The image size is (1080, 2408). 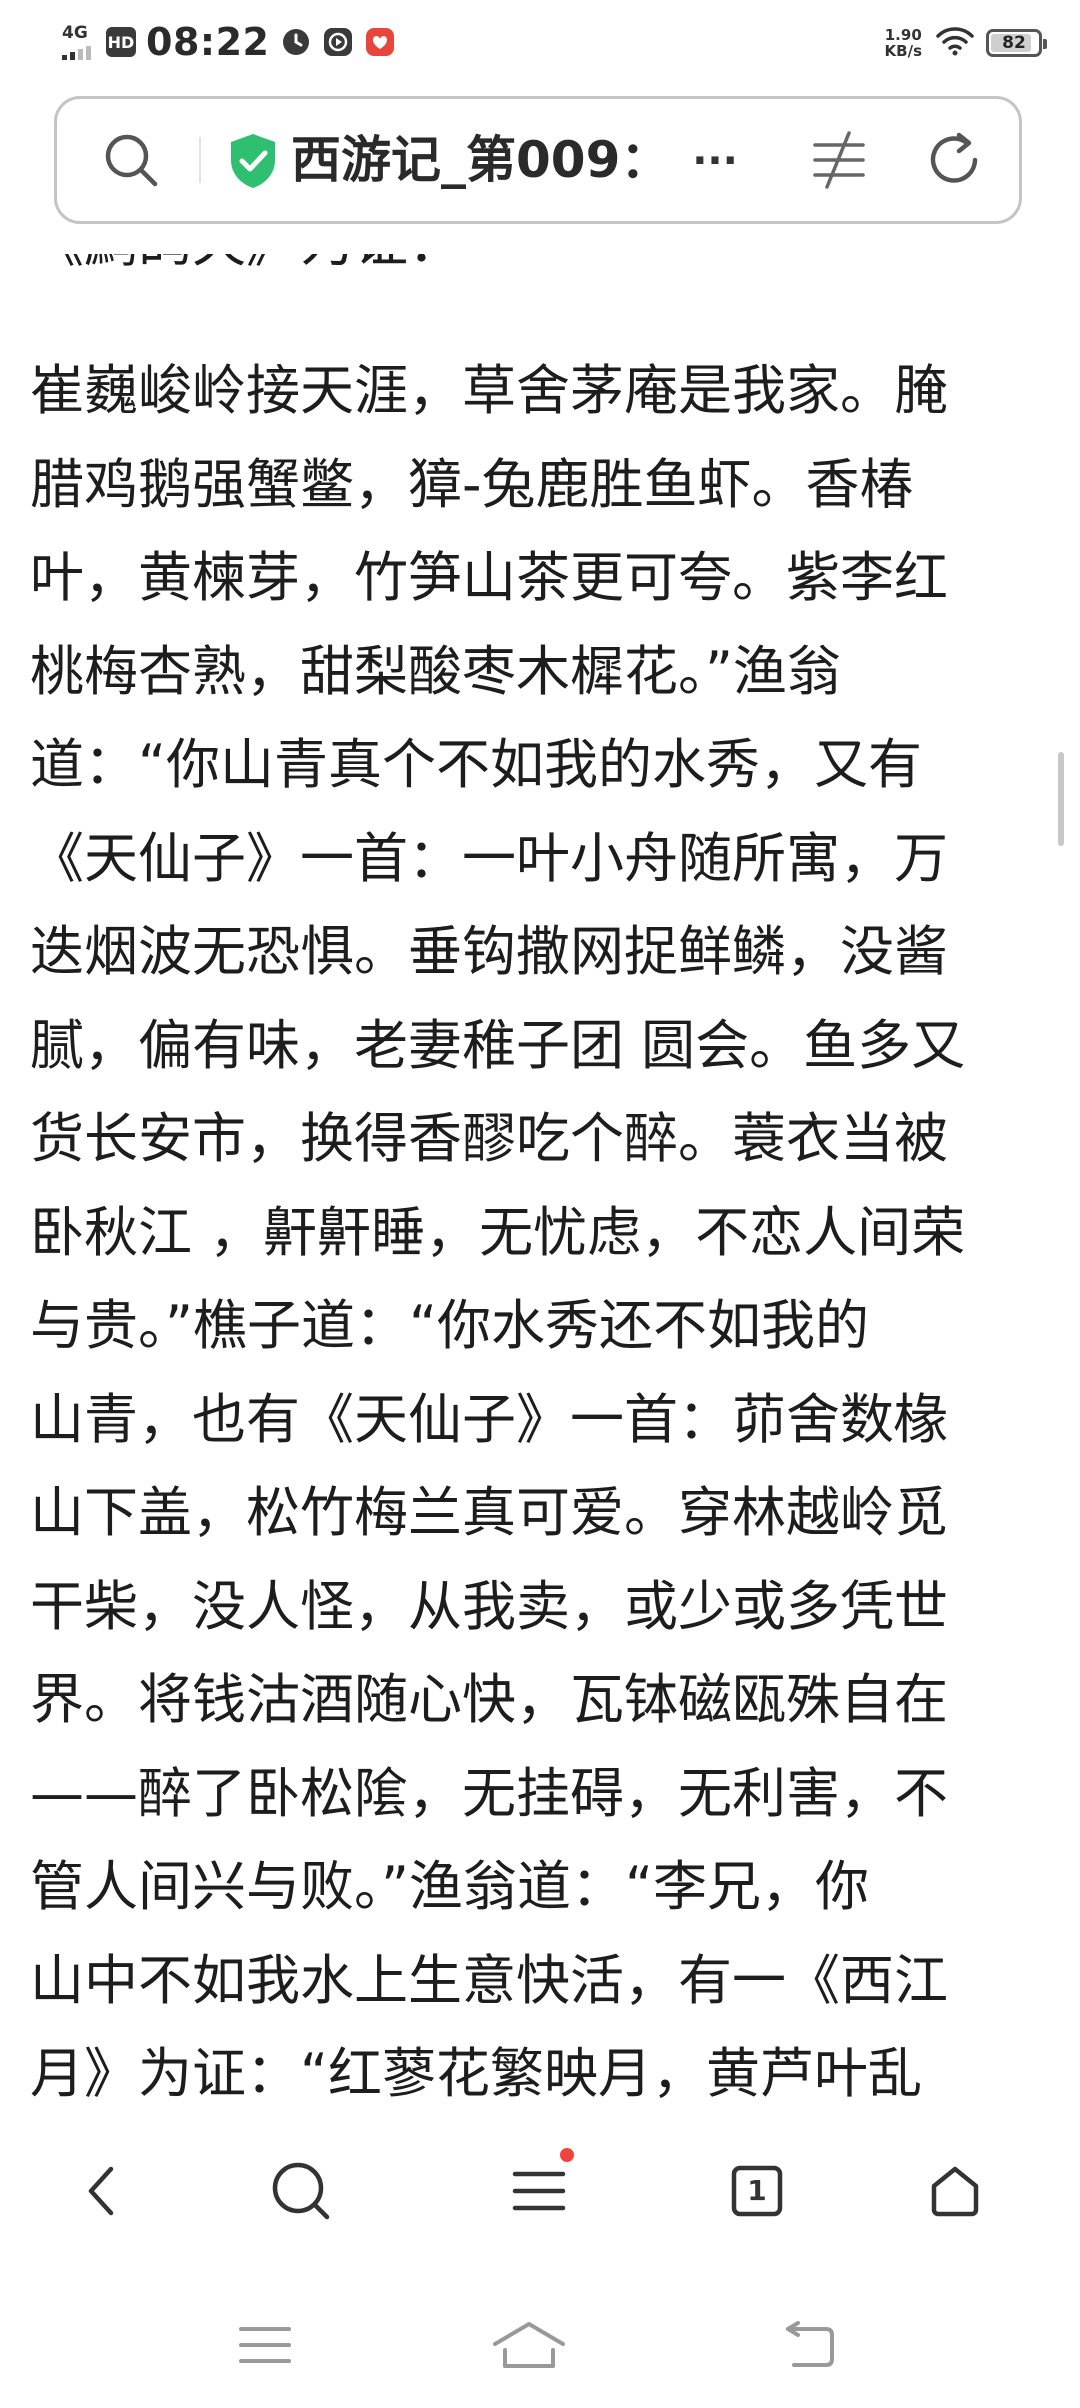 What do you see at coordinates (489, 390) in the screenshot?
I see `text-line: 崔巍峻岭接天涯，草舍茅庵是我家。腌` at bounding box center [489, 390].